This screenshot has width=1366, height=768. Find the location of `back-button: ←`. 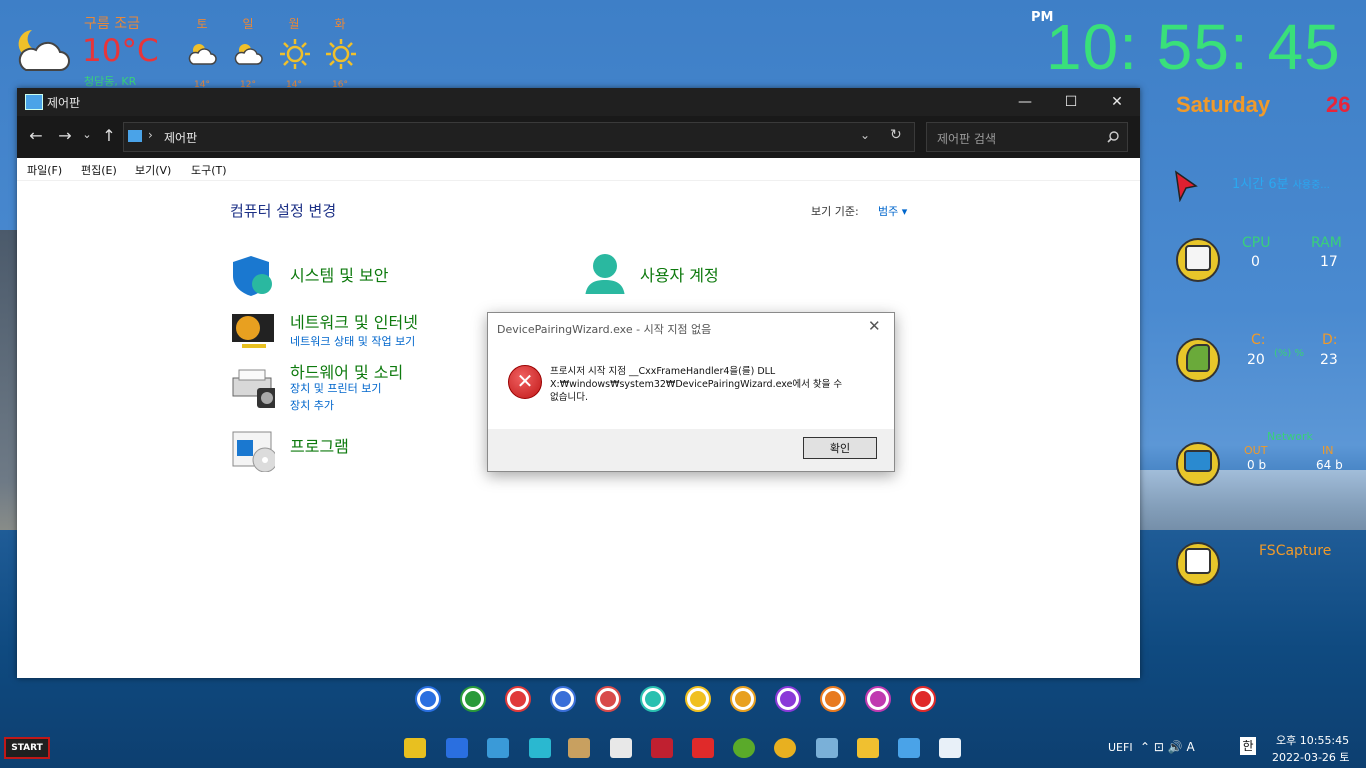

back-button: ← is located at coordinates (36, 135).